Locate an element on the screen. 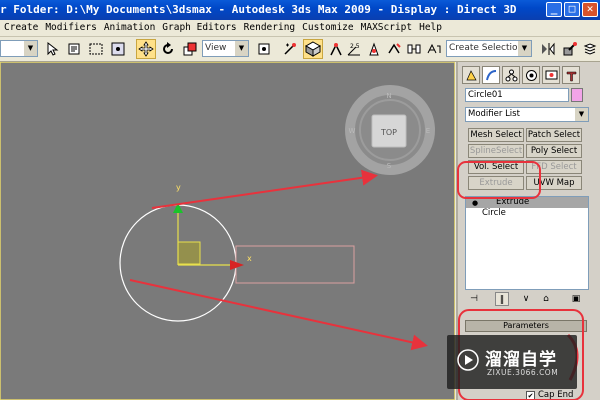 This screenshot has height=400, width=600. pivot-center-button is located at coordinates (264, 49).